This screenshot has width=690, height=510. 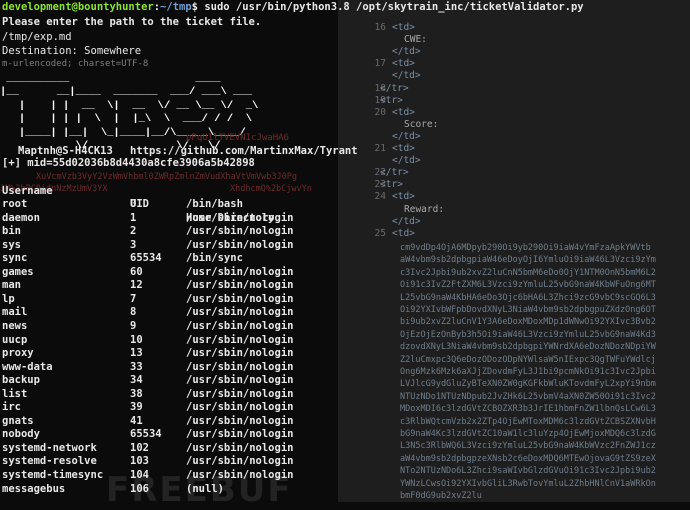 I want to click on line-number: 24, so click(x=380, y=197).